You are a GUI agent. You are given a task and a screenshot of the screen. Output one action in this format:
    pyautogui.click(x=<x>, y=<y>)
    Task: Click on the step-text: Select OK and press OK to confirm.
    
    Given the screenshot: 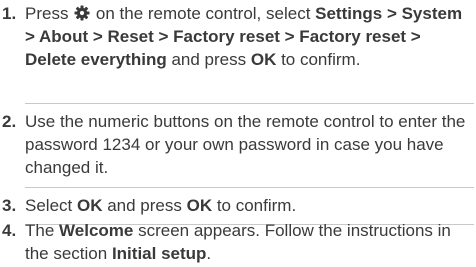 What is the action you would take?
    pyautogui.click(x=248, y=205)
    